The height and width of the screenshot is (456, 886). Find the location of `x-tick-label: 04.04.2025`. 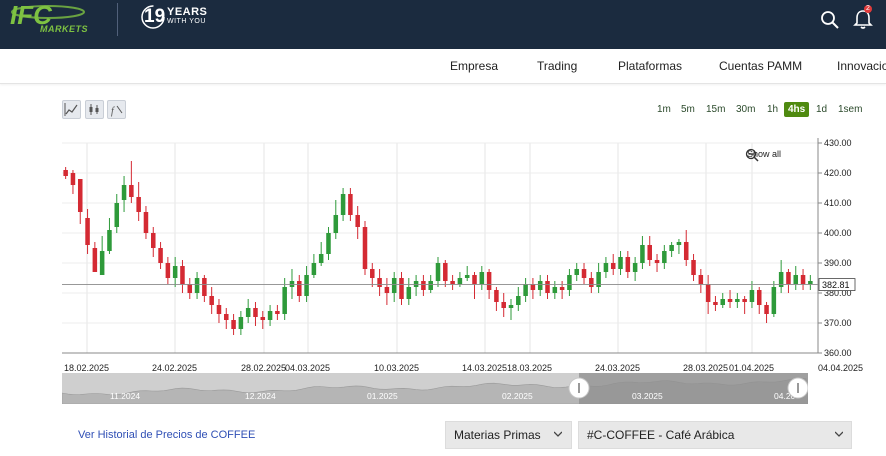

x-tick-label: 04.04.2025 is located at coordinates (840, 368).